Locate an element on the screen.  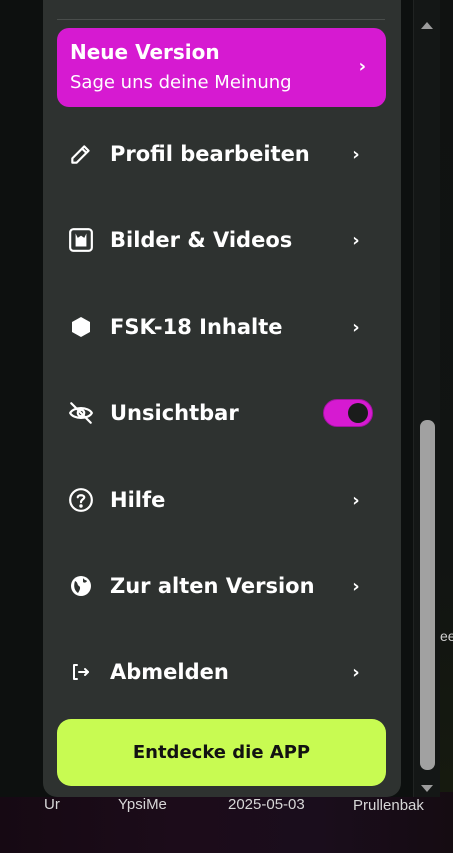
menu-item-logout: Abmelden › is located at coordinates (221, 672).